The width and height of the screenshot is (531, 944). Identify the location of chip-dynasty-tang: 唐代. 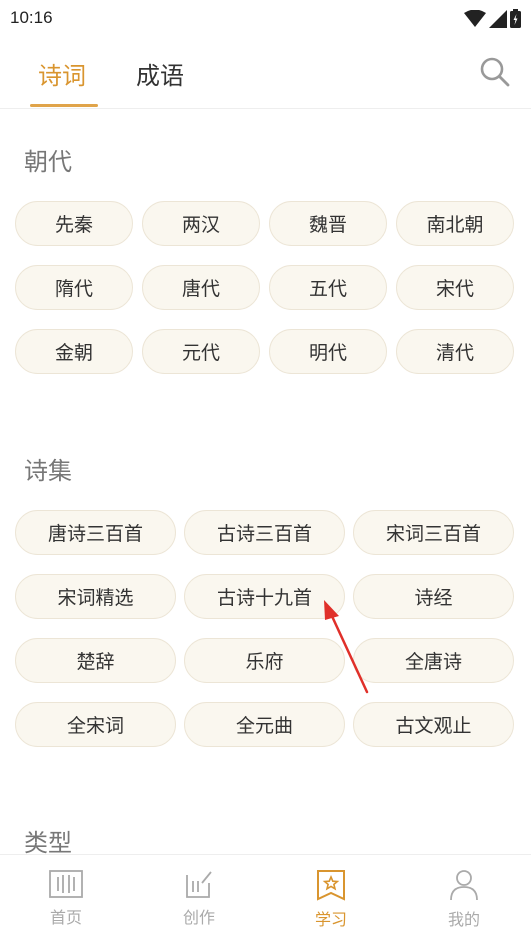
(201, 287).